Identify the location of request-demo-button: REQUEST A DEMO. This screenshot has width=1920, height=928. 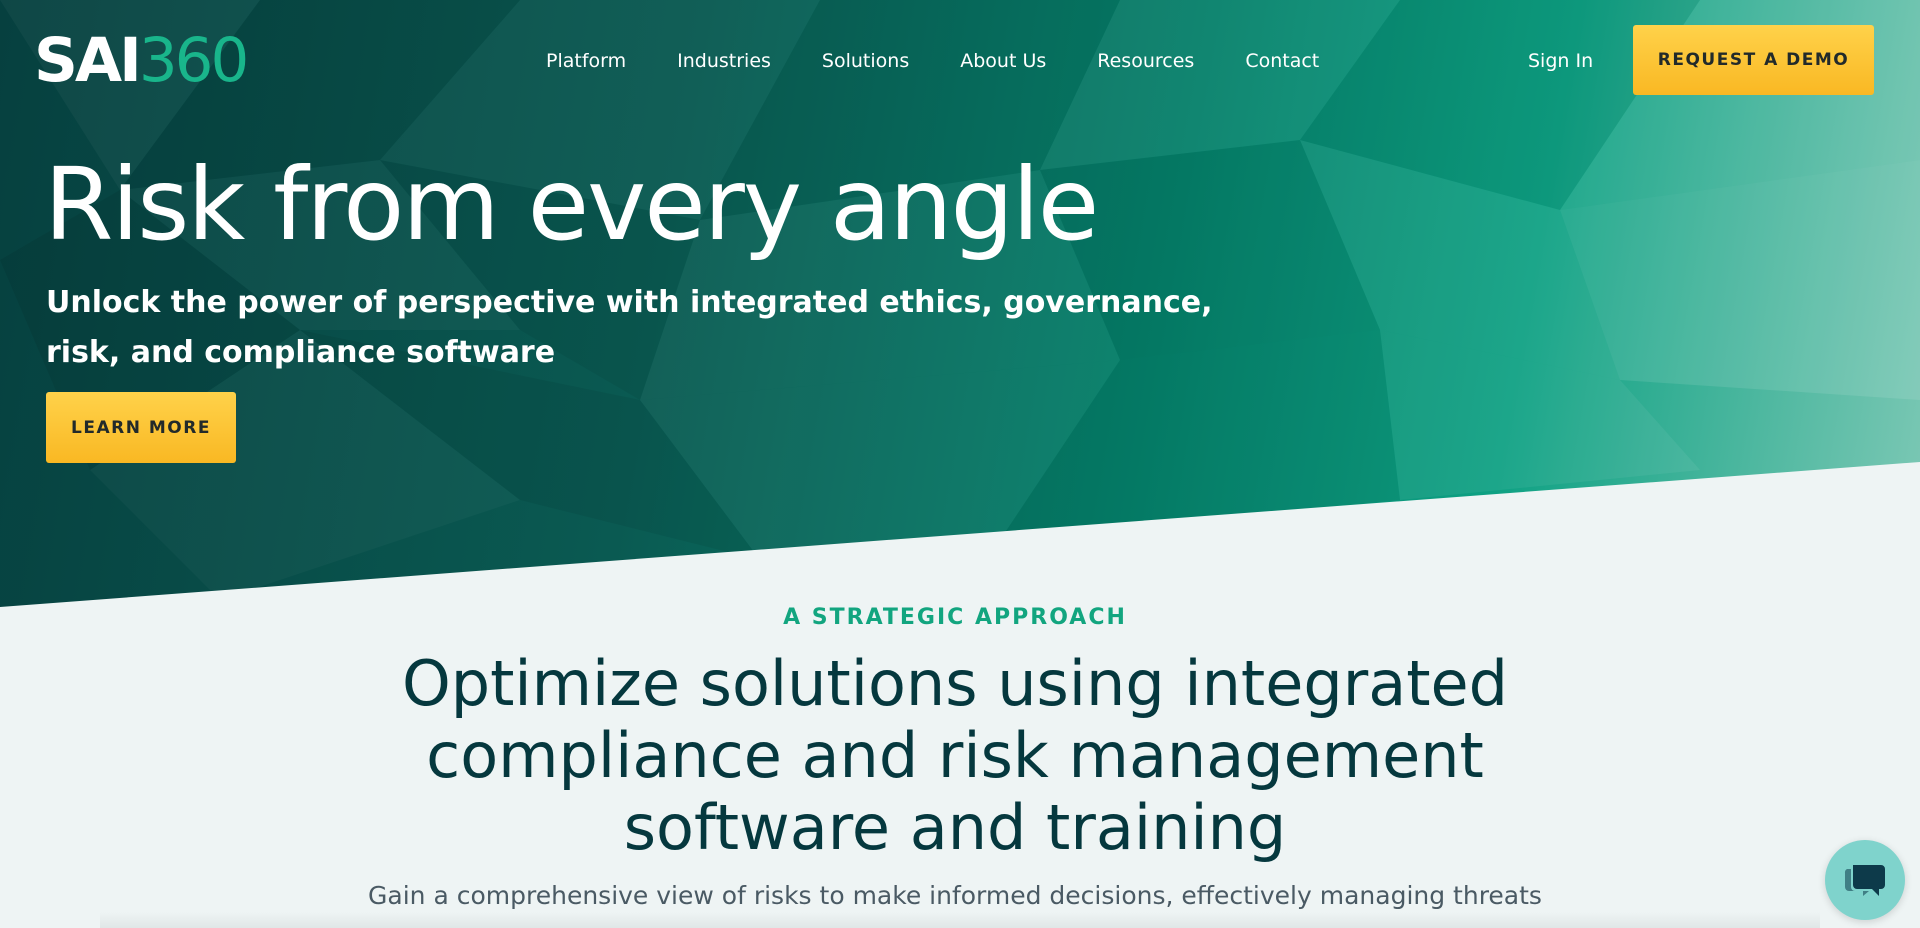
(1753, 60).